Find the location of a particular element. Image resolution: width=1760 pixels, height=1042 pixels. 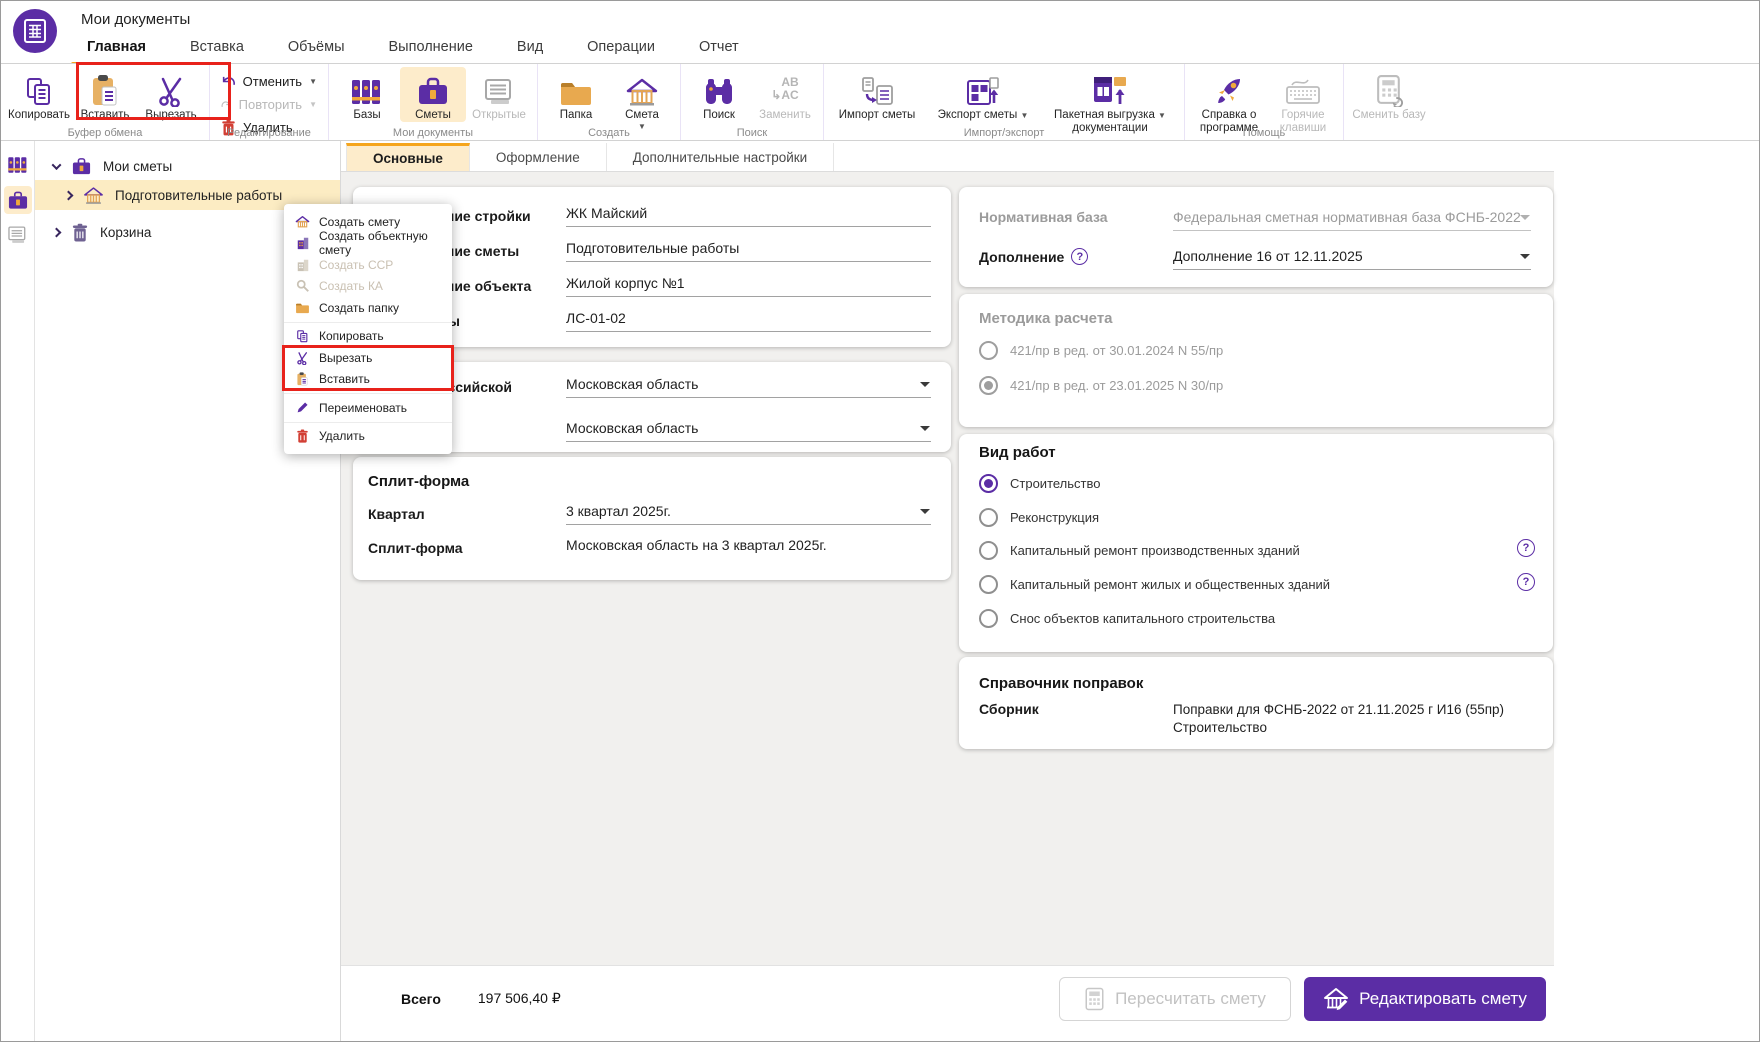

strip-opened-button is located at coordinates (18, 235).